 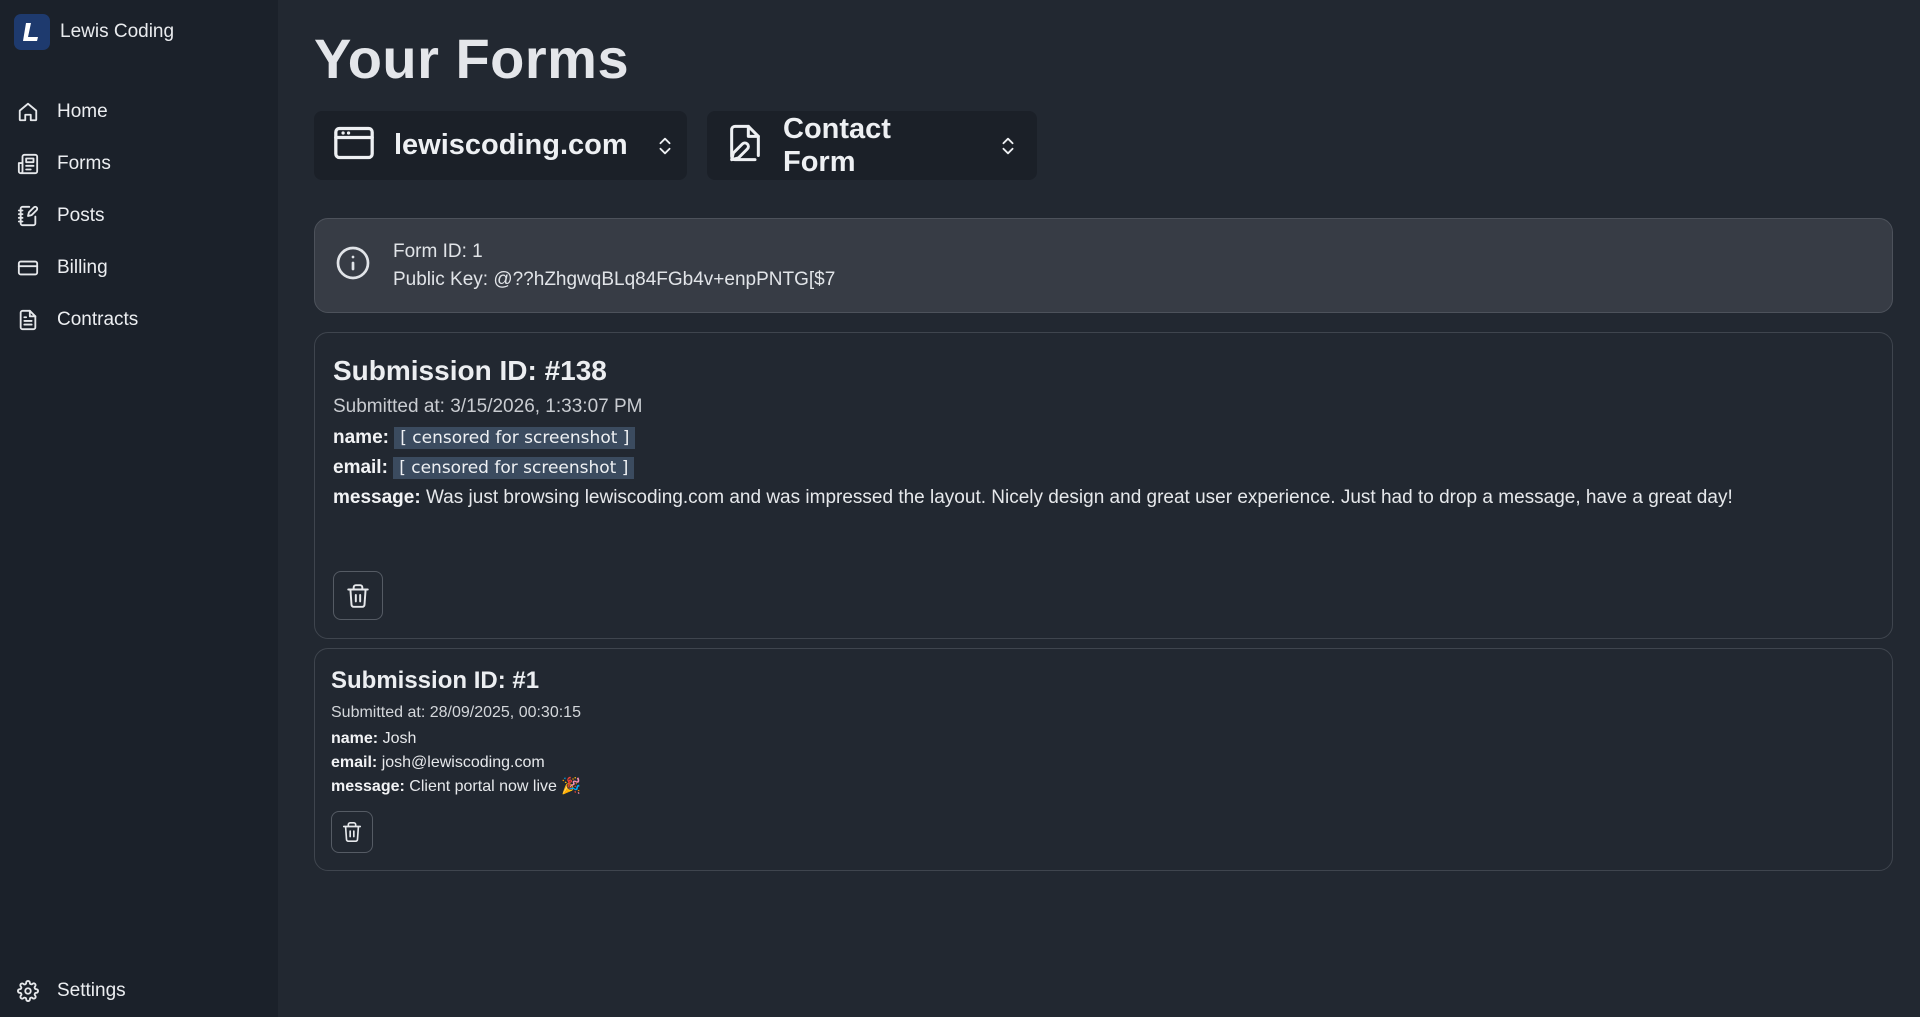 I want to click on brand: Lewis Coding, so click(x=94, y=32).